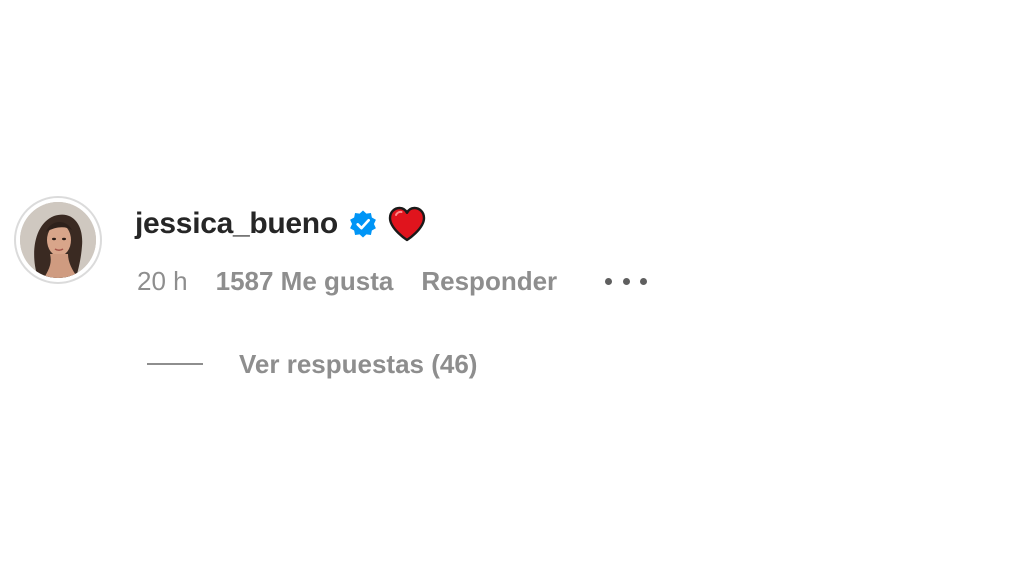 Image resolution: width=1024 pixels, height=576 pixels. I want to click on avatar, so click(58, 240).